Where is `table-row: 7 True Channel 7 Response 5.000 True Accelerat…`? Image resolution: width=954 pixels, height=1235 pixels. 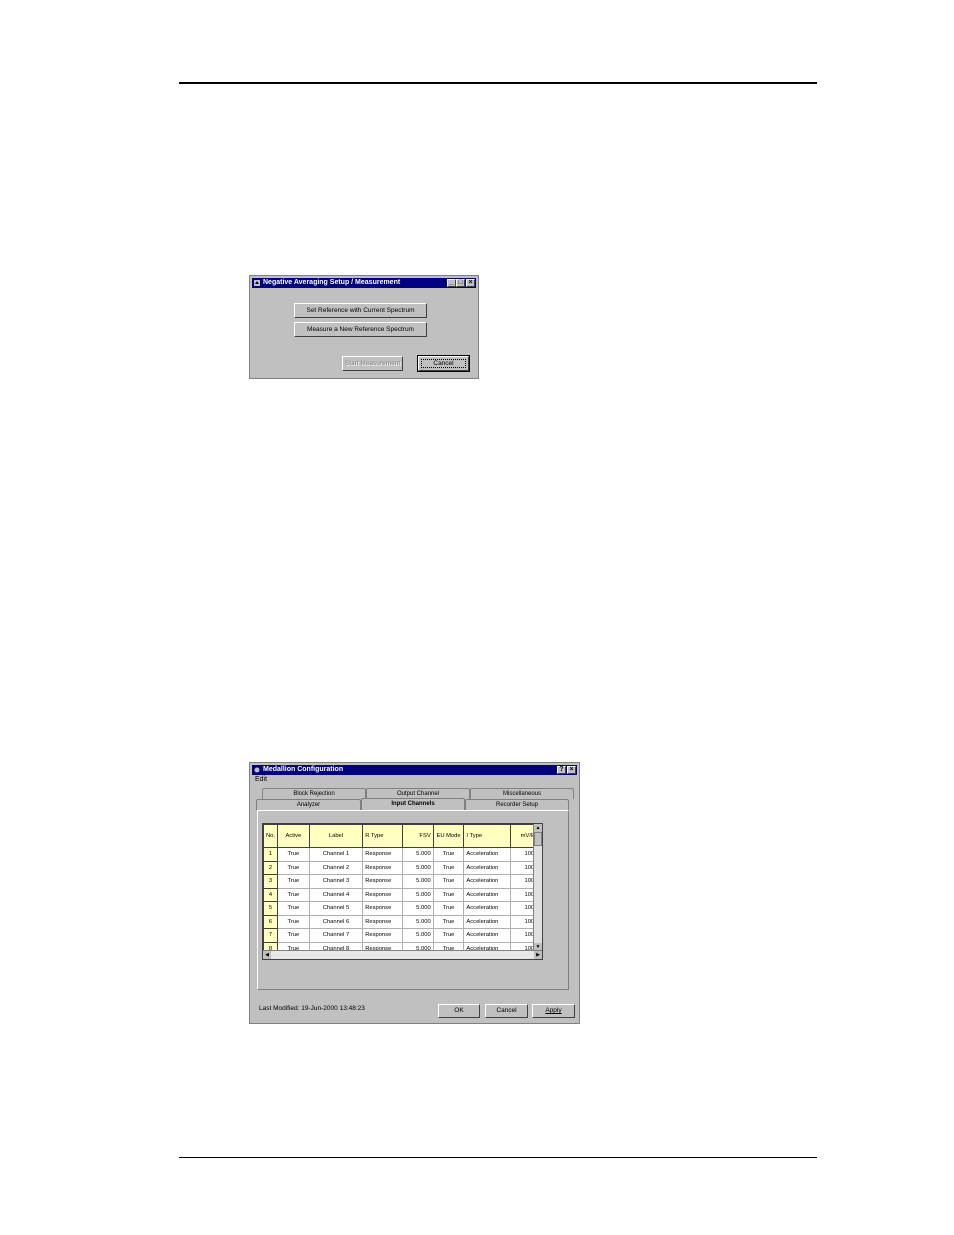 table-row: 7 True Channel 7 Response 5.000 True Accelerat… is located at coordinates (402, 935).